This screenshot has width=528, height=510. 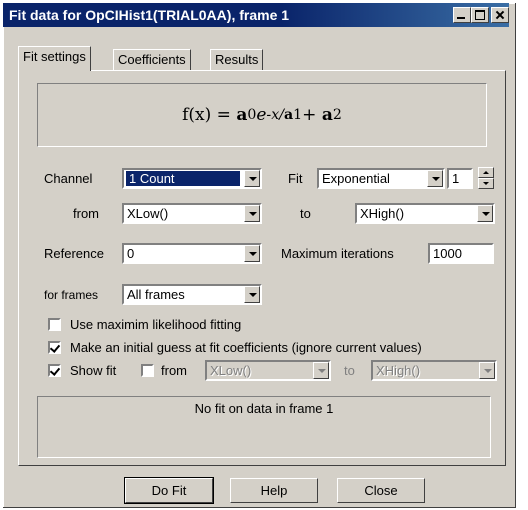 What do you see at coordinates (86, 213) in the screenshot?
I see `from-label: from` at bounding box center [86, 213].